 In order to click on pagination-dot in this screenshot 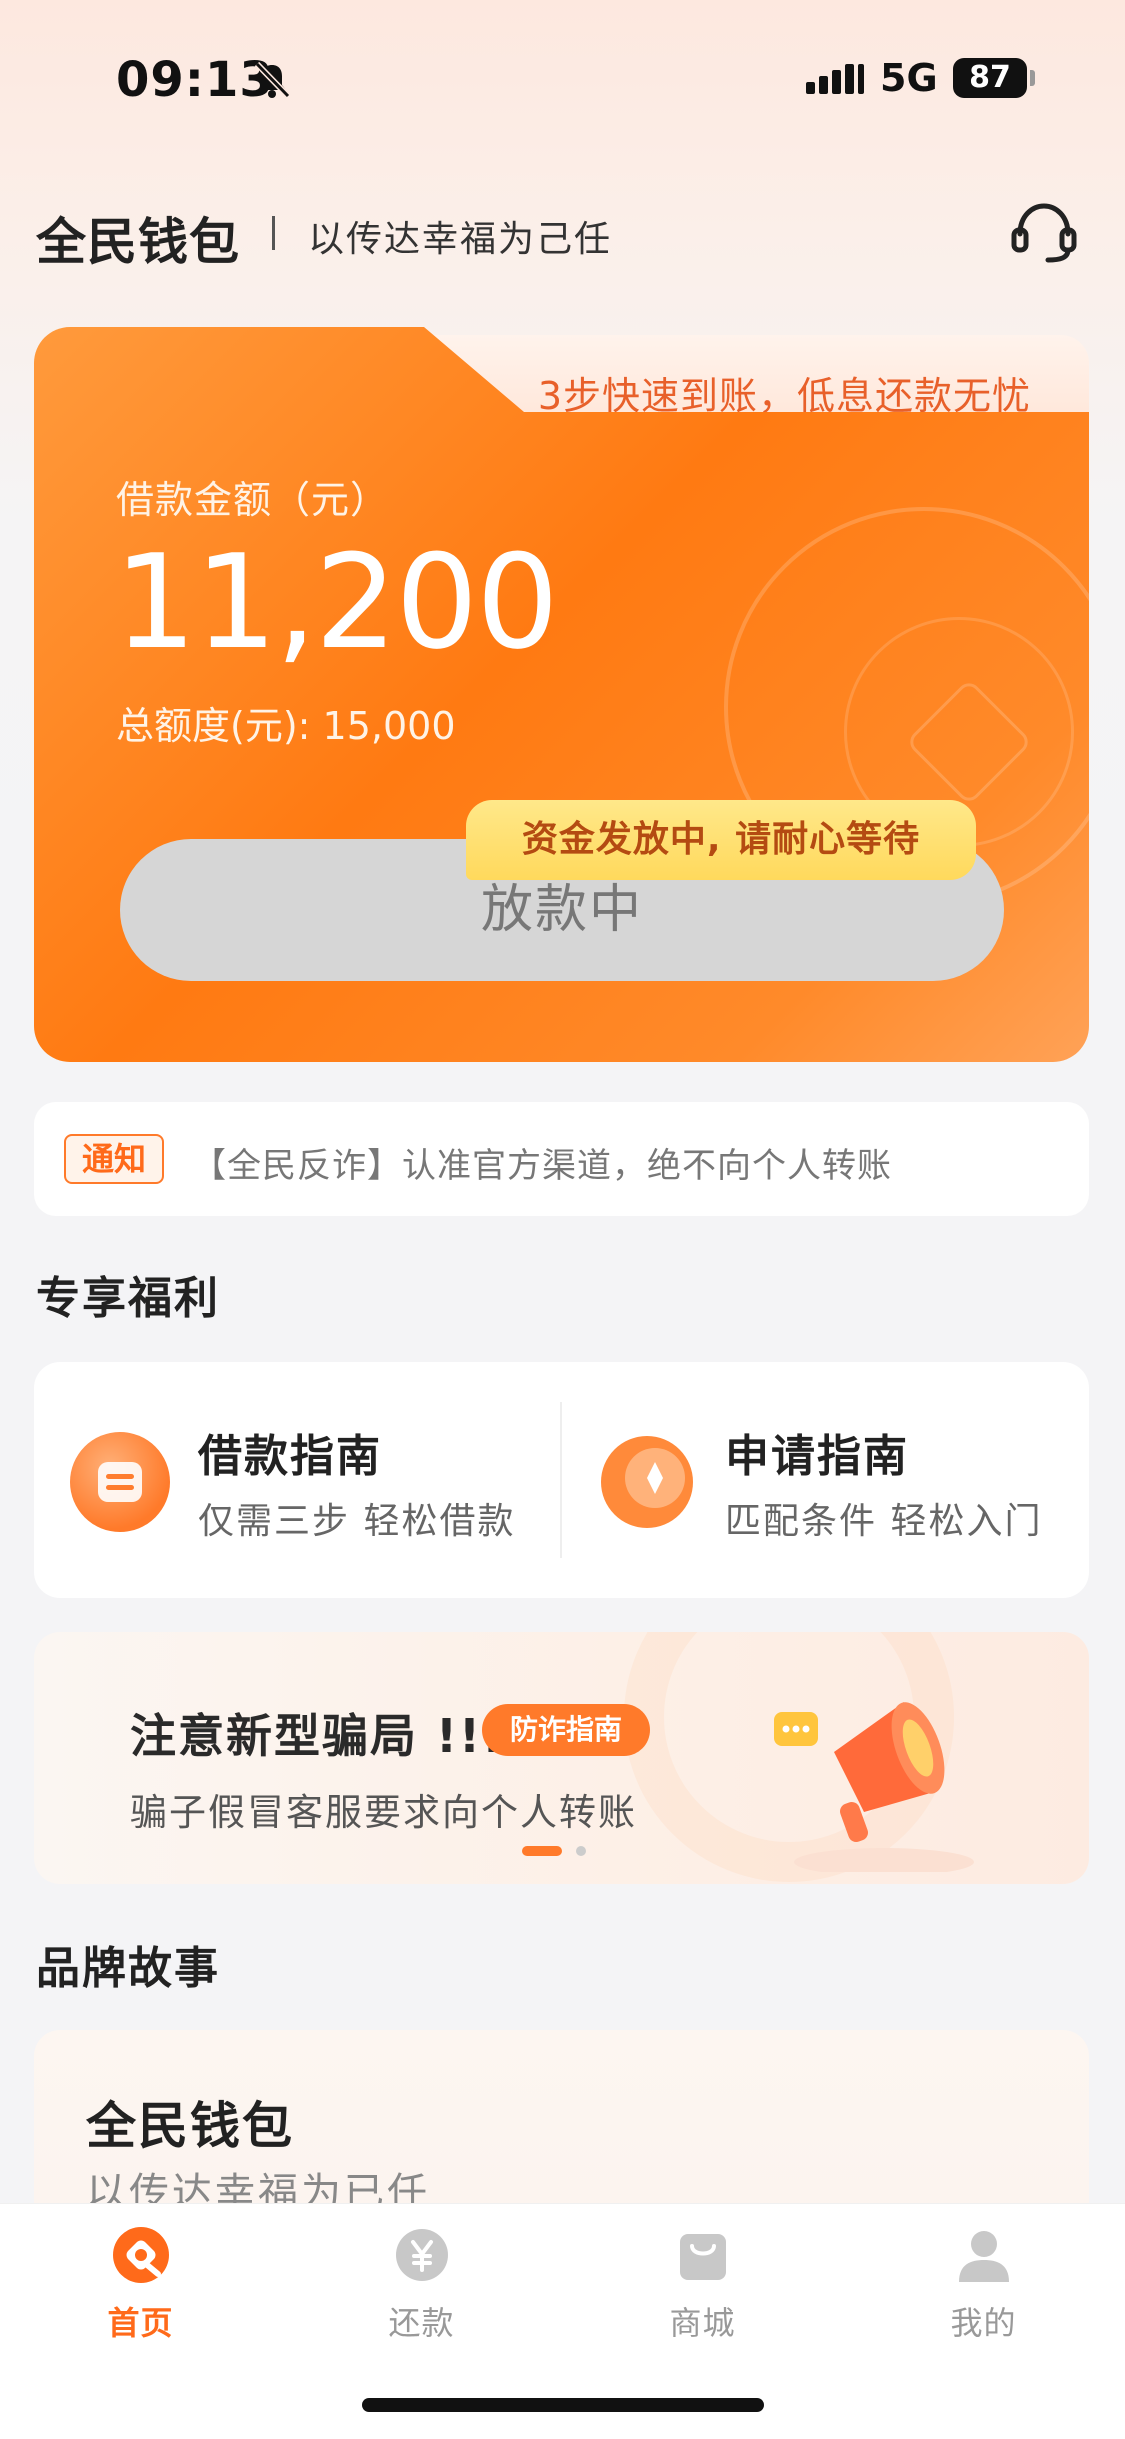, I will do `click(581, 1851)`.